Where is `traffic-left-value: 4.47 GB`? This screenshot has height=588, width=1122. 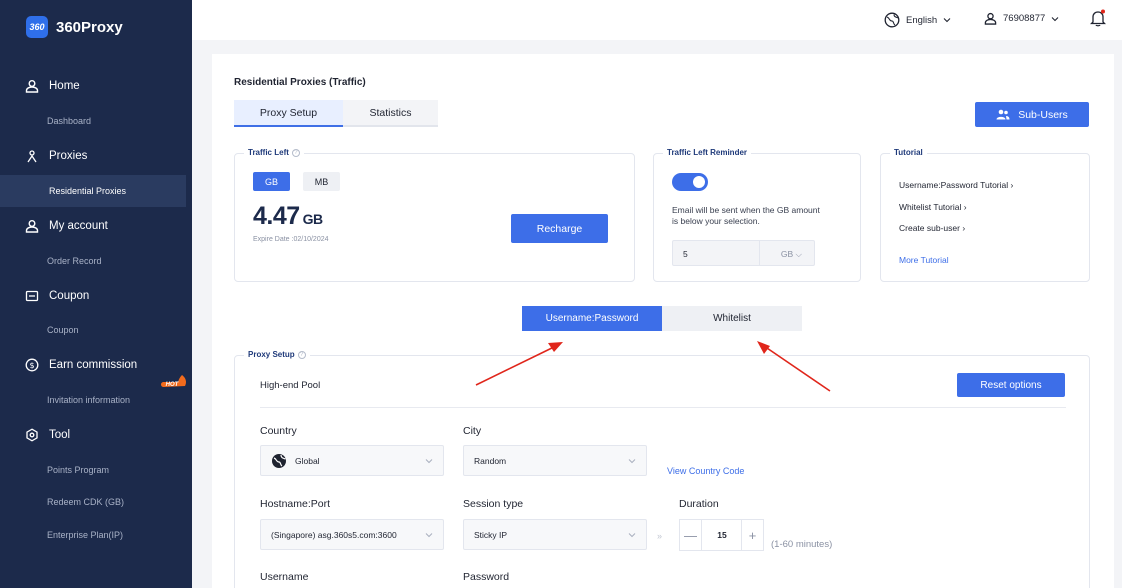
traffic-left-value: 4.47 GB is located at coordinates (288, 216).